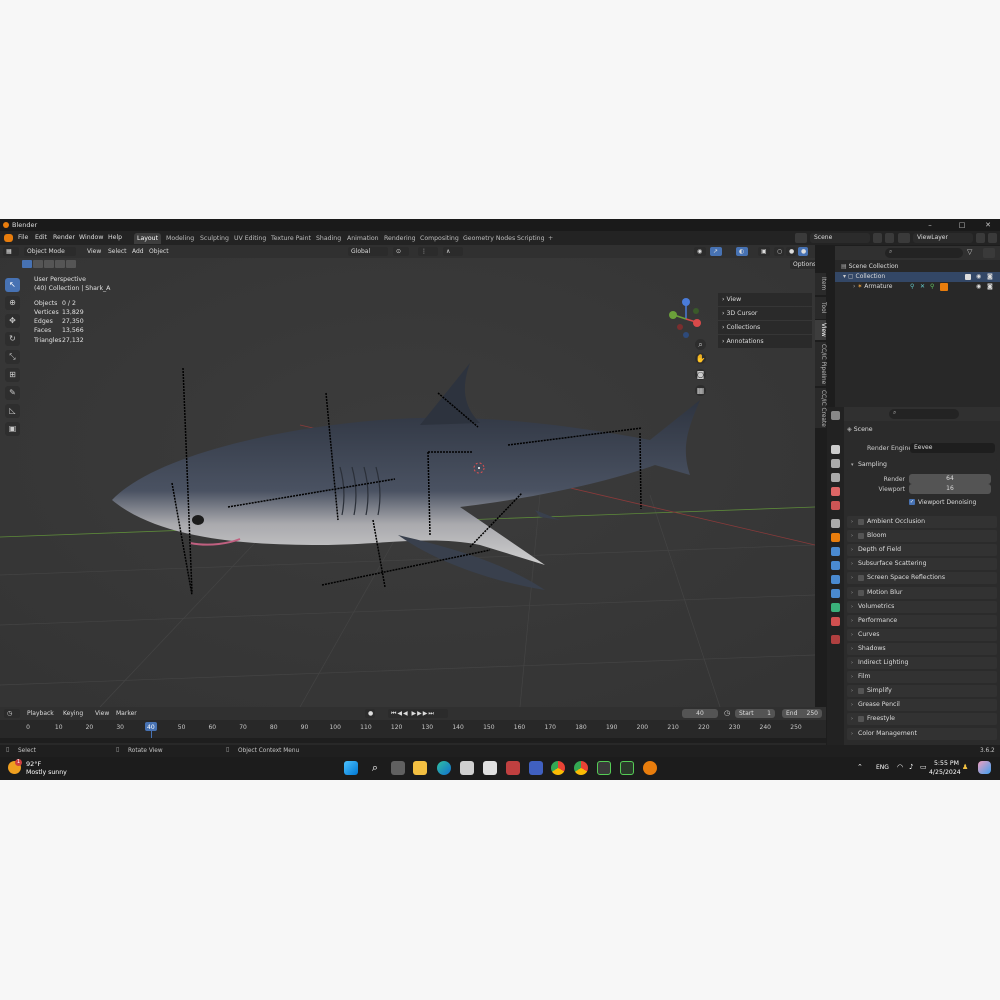  Describe the element at coordinates (765, 313) in the screenshot. I see `sidebar-item-3d-cursor: › 3D Cursor` at that location.